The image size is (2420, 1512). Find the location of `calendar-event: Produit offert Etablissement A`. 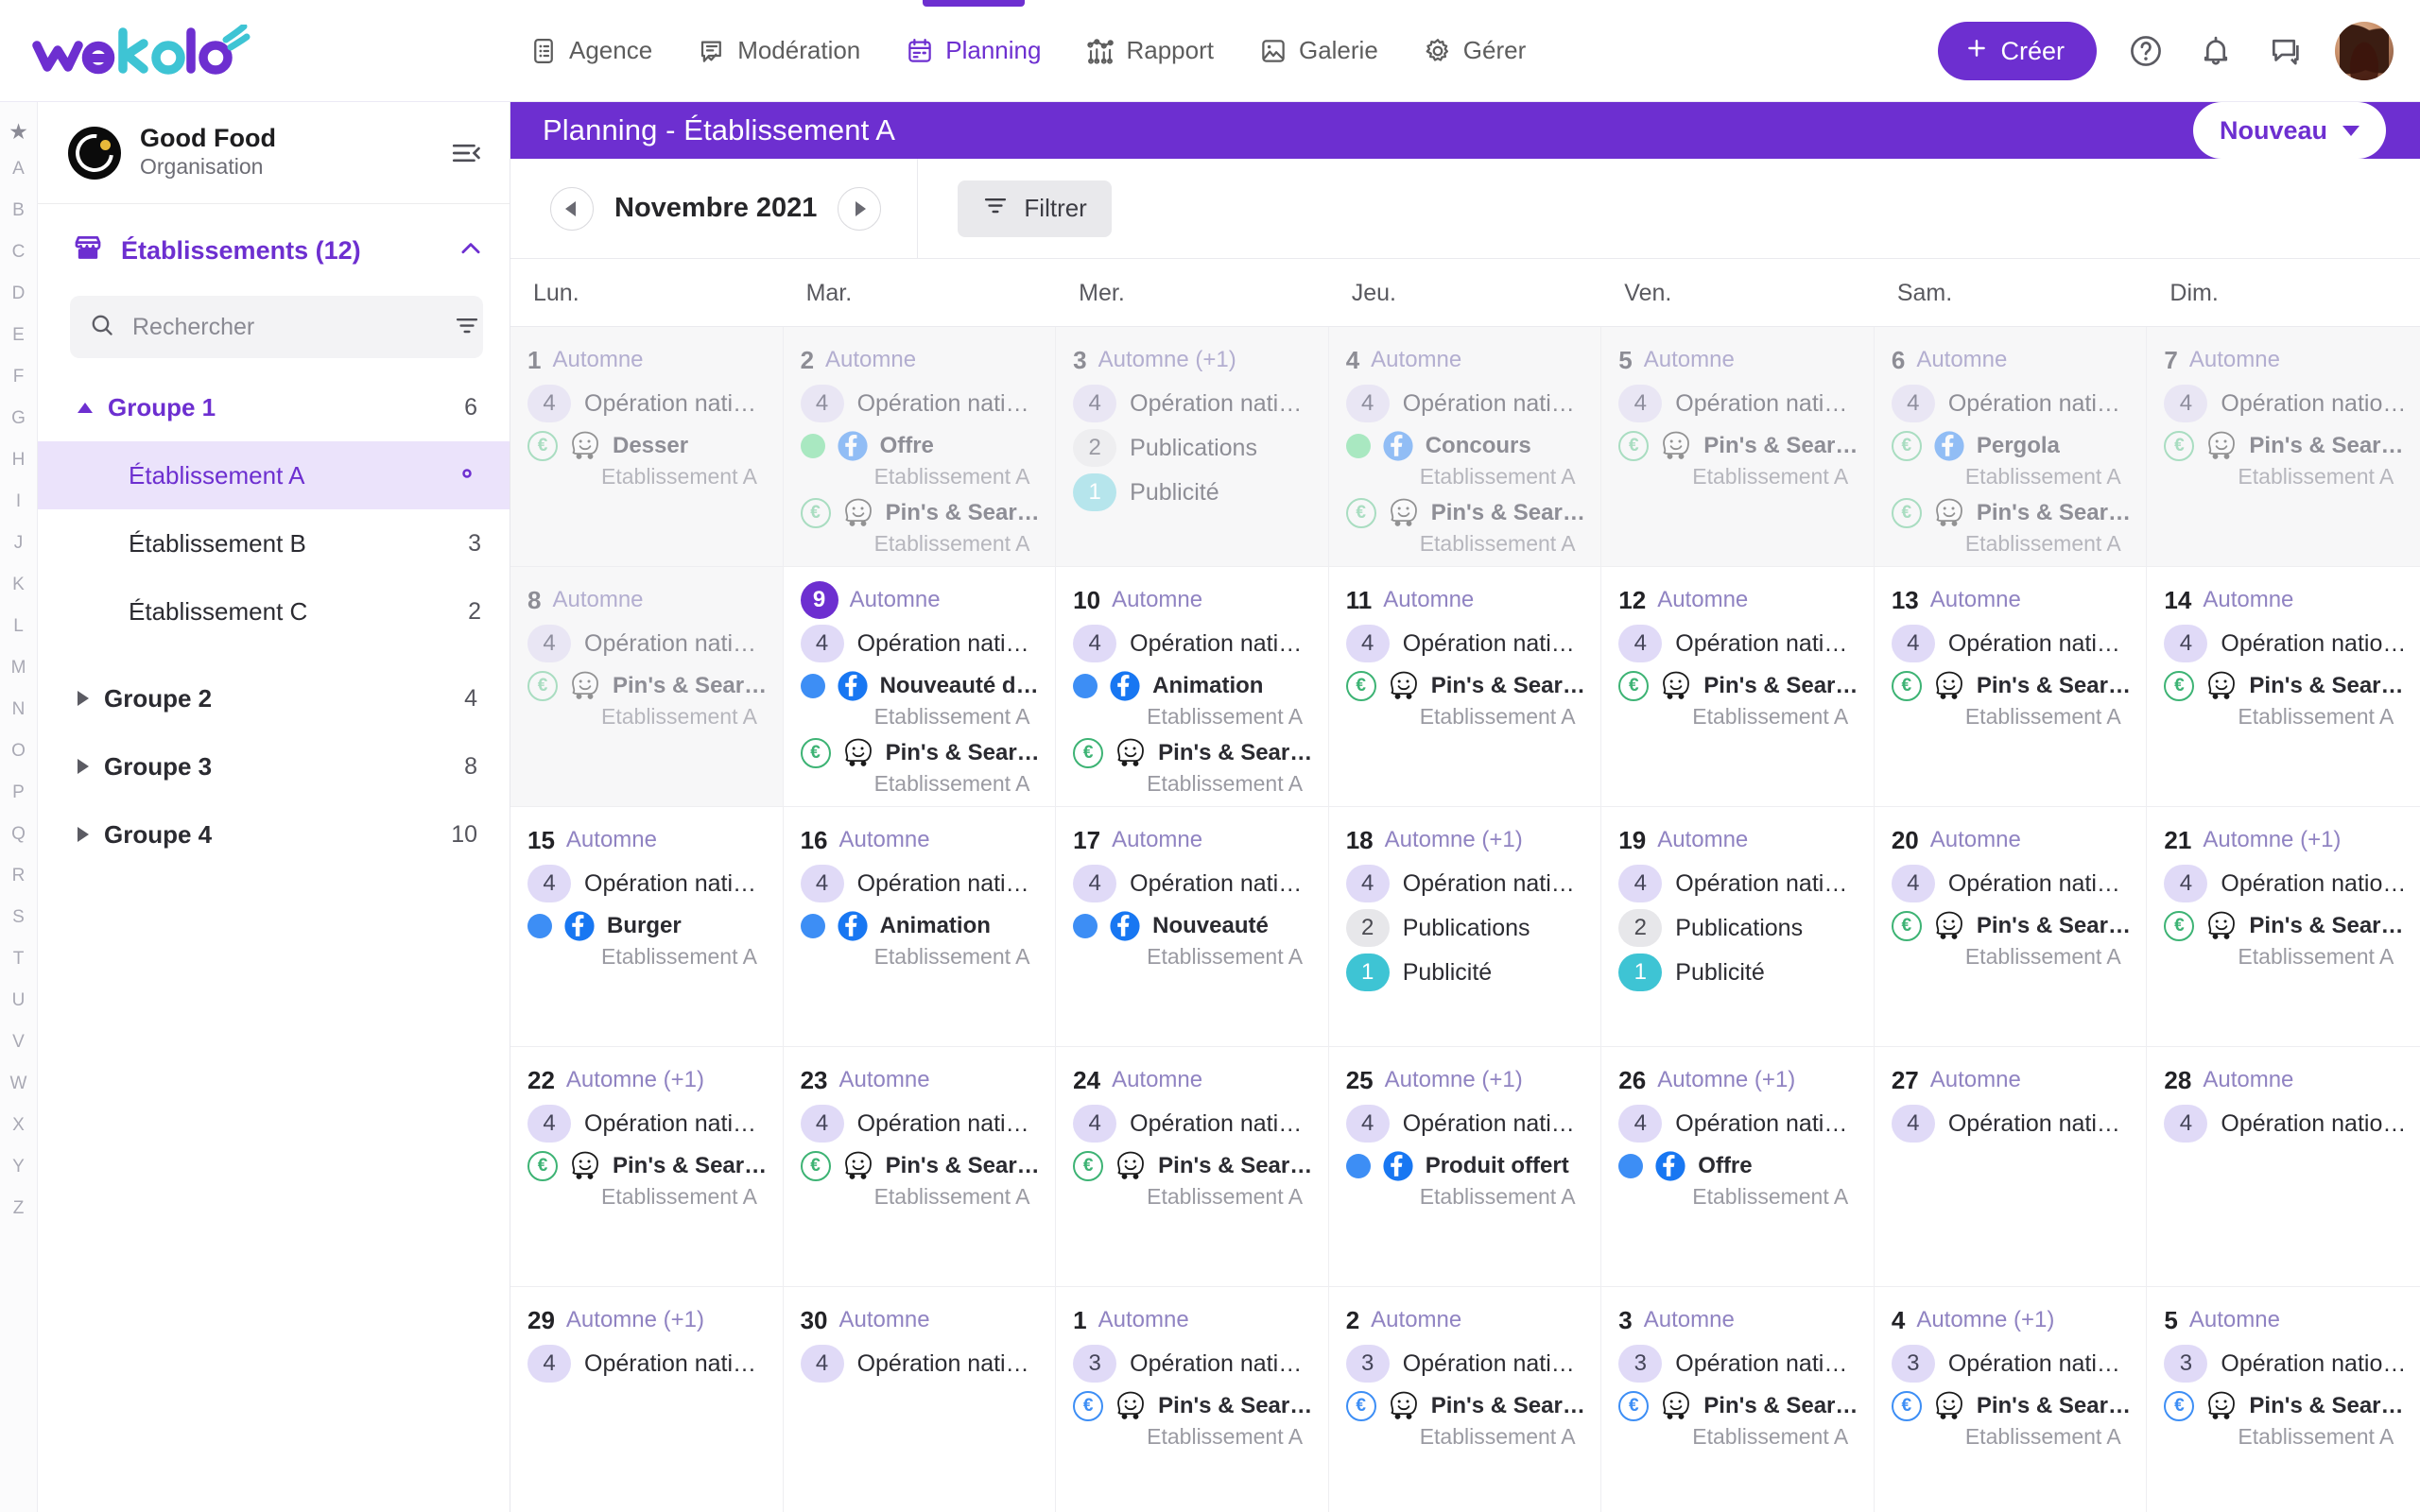

calendar-event: Produit offert Etablissement A is located at coordinates (1466, 1179).